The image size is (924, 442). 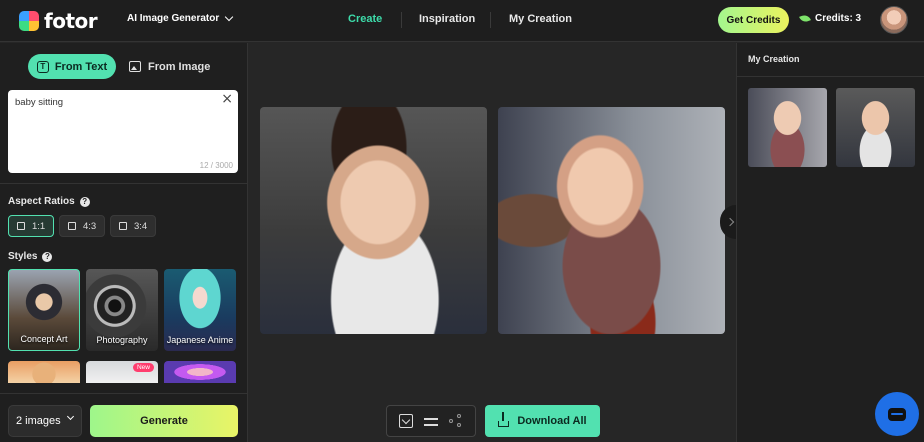 What do you see at coordinates (82, 226) in the screenshot?
I see `ratio-4-3: 4:3` at bounding box center [82, 226].